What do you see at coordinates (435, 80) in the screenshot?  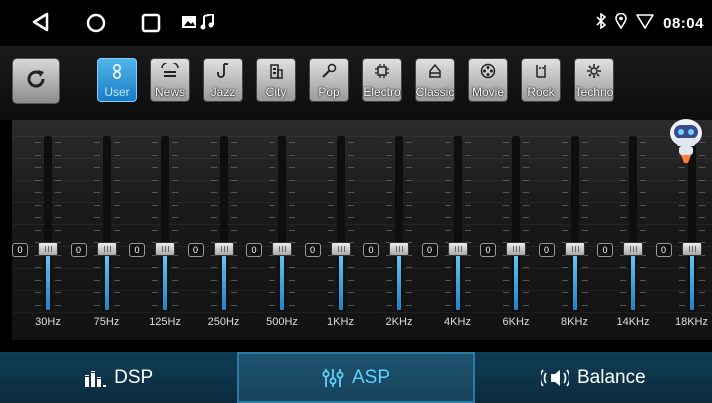 I see `preset-classic: Classic` at bounding box center [435, 80].